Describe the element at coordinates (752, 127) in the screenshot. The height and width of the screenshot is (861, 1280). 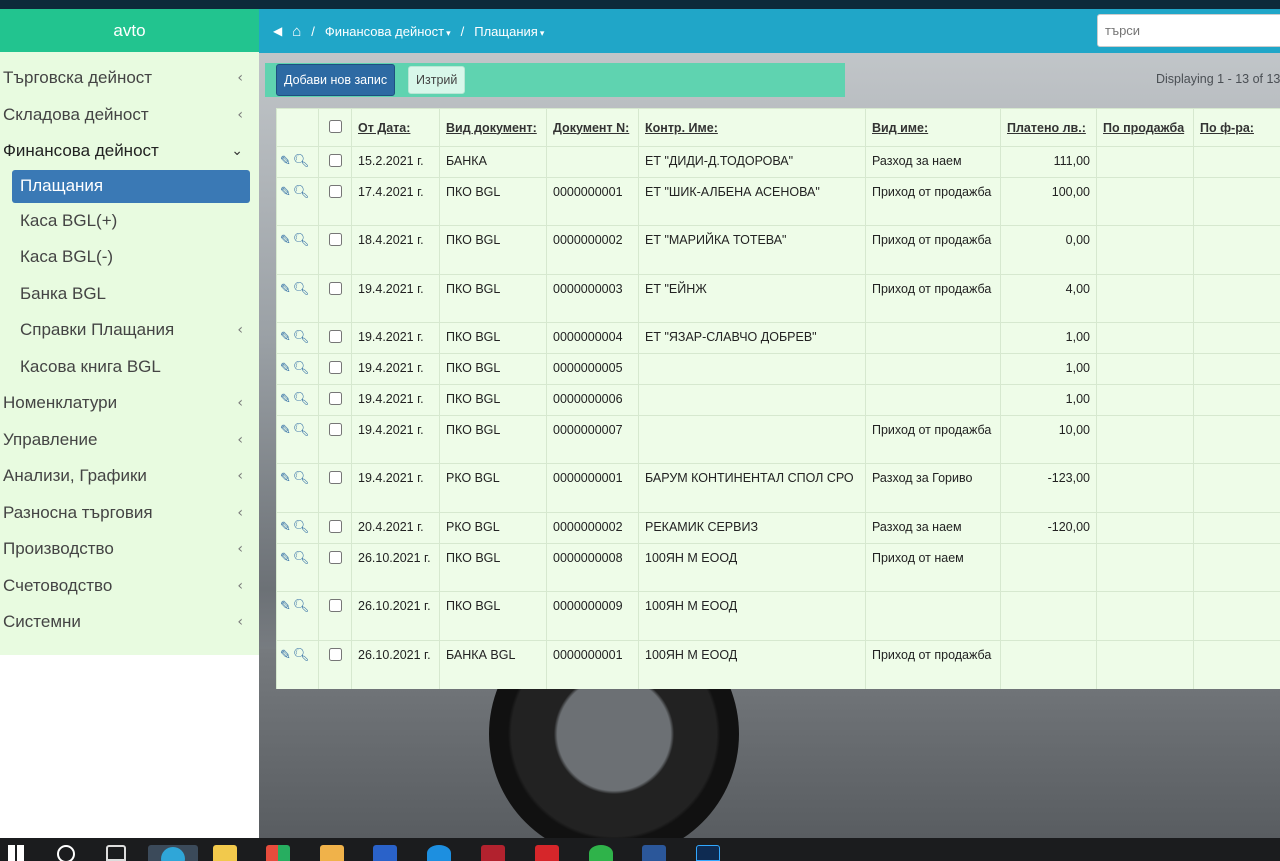
I see `header-contractor: Контр. Име:` at that location.